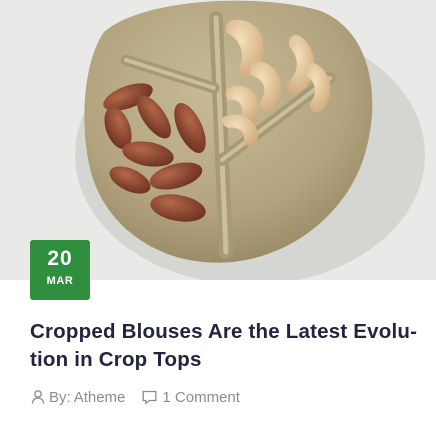 This screenshot has height=430, width=436. I want to click on user-icon, so click(38, 397).